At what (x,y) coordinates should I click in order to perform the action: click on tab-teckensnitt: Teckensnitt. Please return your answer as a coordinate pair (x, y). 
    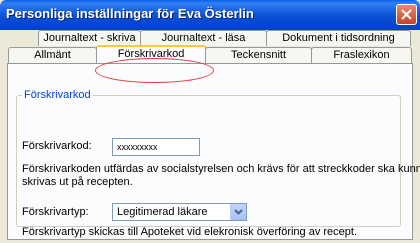
    Looking at the image, I should click on (258, 55).